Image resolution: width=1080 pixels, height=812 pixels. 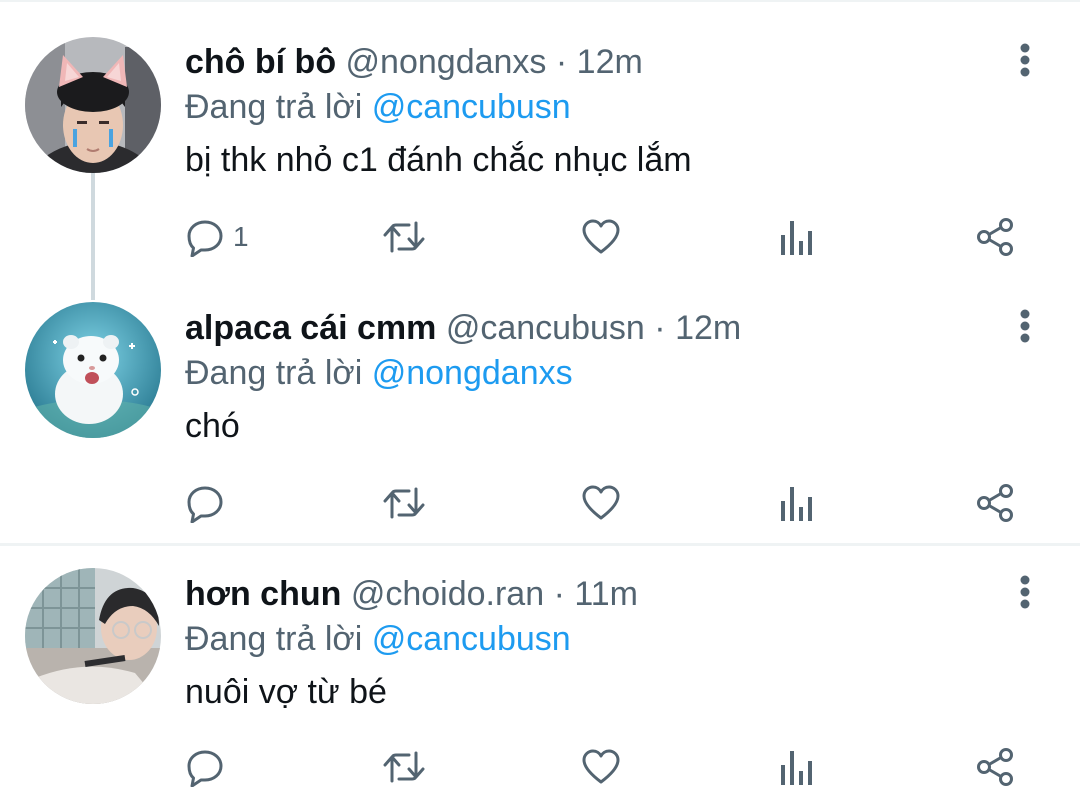 I want to click on username-handle: @choido.ran, so click(x=447, y=594).